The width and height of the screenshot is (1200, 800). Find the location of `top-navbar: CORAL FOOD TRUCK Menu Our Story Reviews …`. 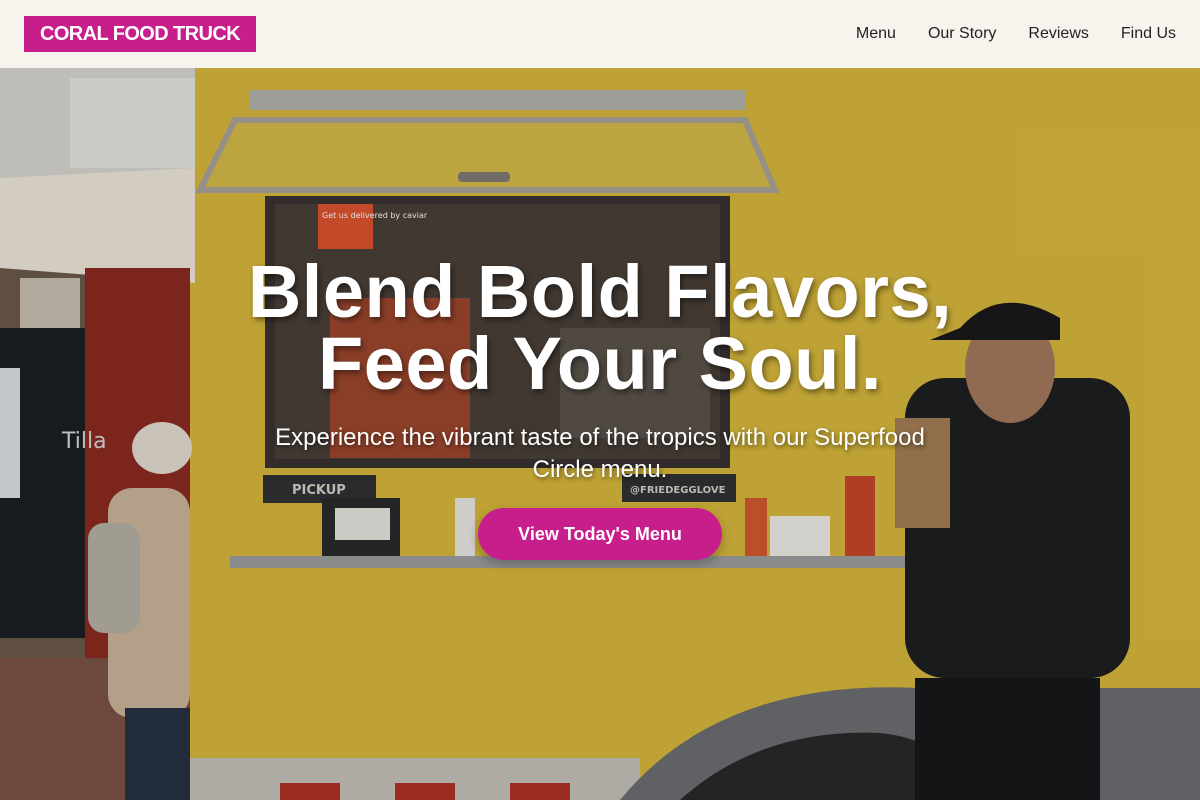

top-navbar: CORAL FOOD TRUCK Menu Our Story Reviews … is located at coordinates (600, 34).